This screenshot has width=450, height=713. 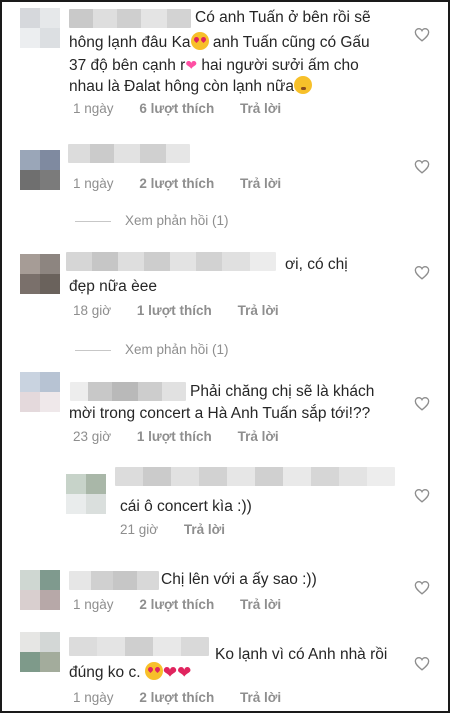 I want to click on pink-heart-emoji: ❤, so click(x=191, y=65).